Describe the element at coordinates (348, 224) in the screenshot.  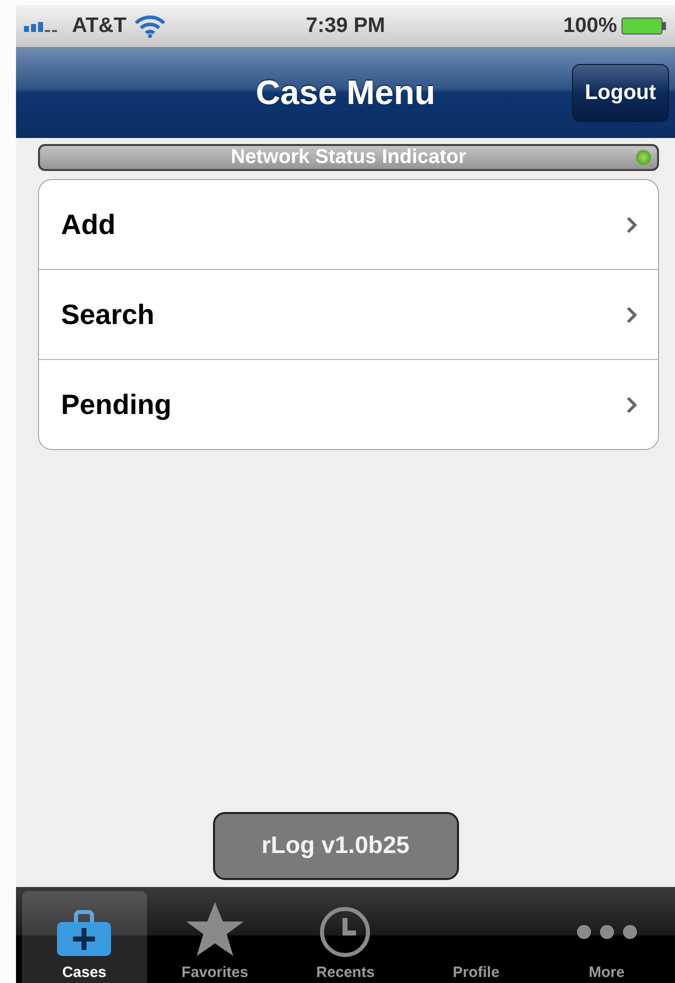
I see `menu-item: Add` at that location.